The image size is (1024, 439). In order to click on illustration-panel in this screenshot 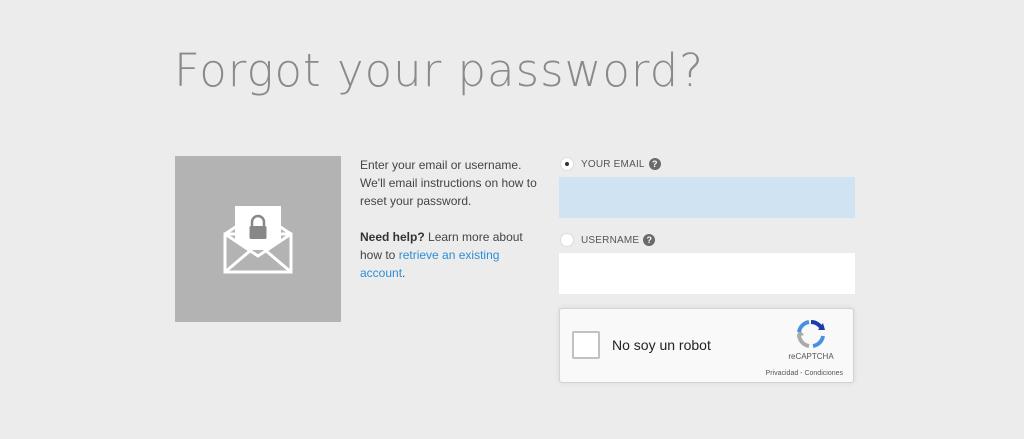, I will do `click(258, 239)`.